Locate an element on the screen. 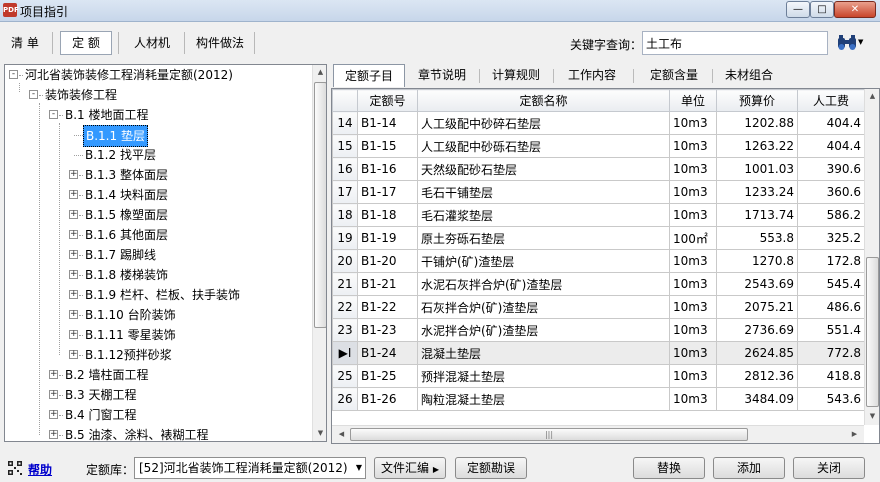  column-header-price: 预算价 is located at coordinates (757, 100).